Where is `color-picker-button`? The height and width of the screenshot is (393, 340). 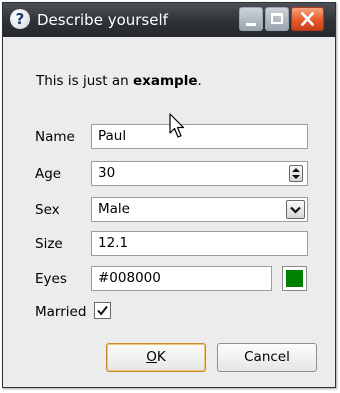
color-picker-button is located at coordinates (294, 278).